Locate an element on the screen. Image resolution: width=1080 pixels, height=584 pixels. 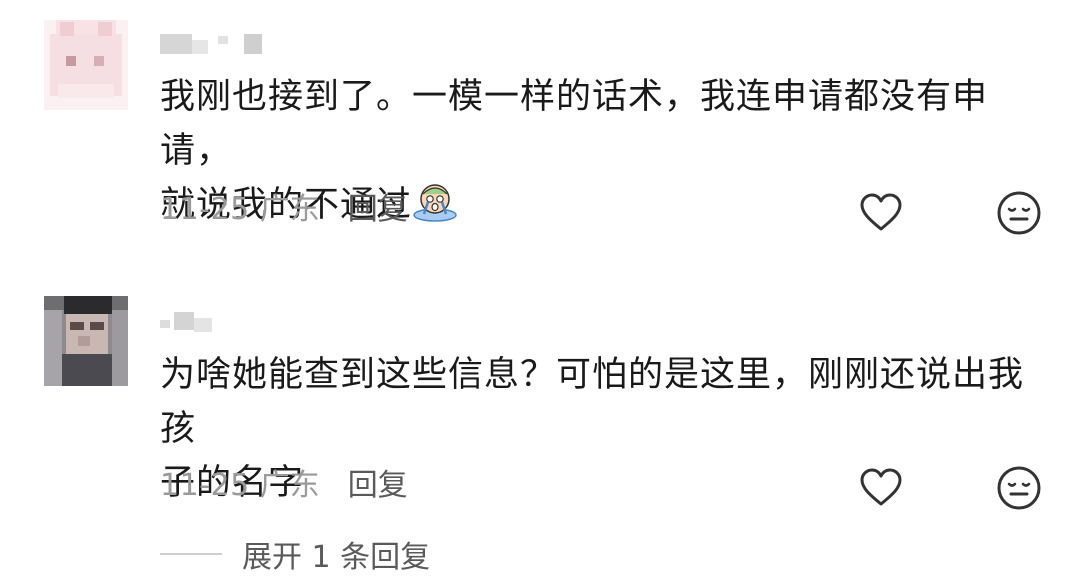
comment-text-line: 我刚也接到了。一模一样的话术，我连申请都没有申请， is located at coordinates (574, 124).